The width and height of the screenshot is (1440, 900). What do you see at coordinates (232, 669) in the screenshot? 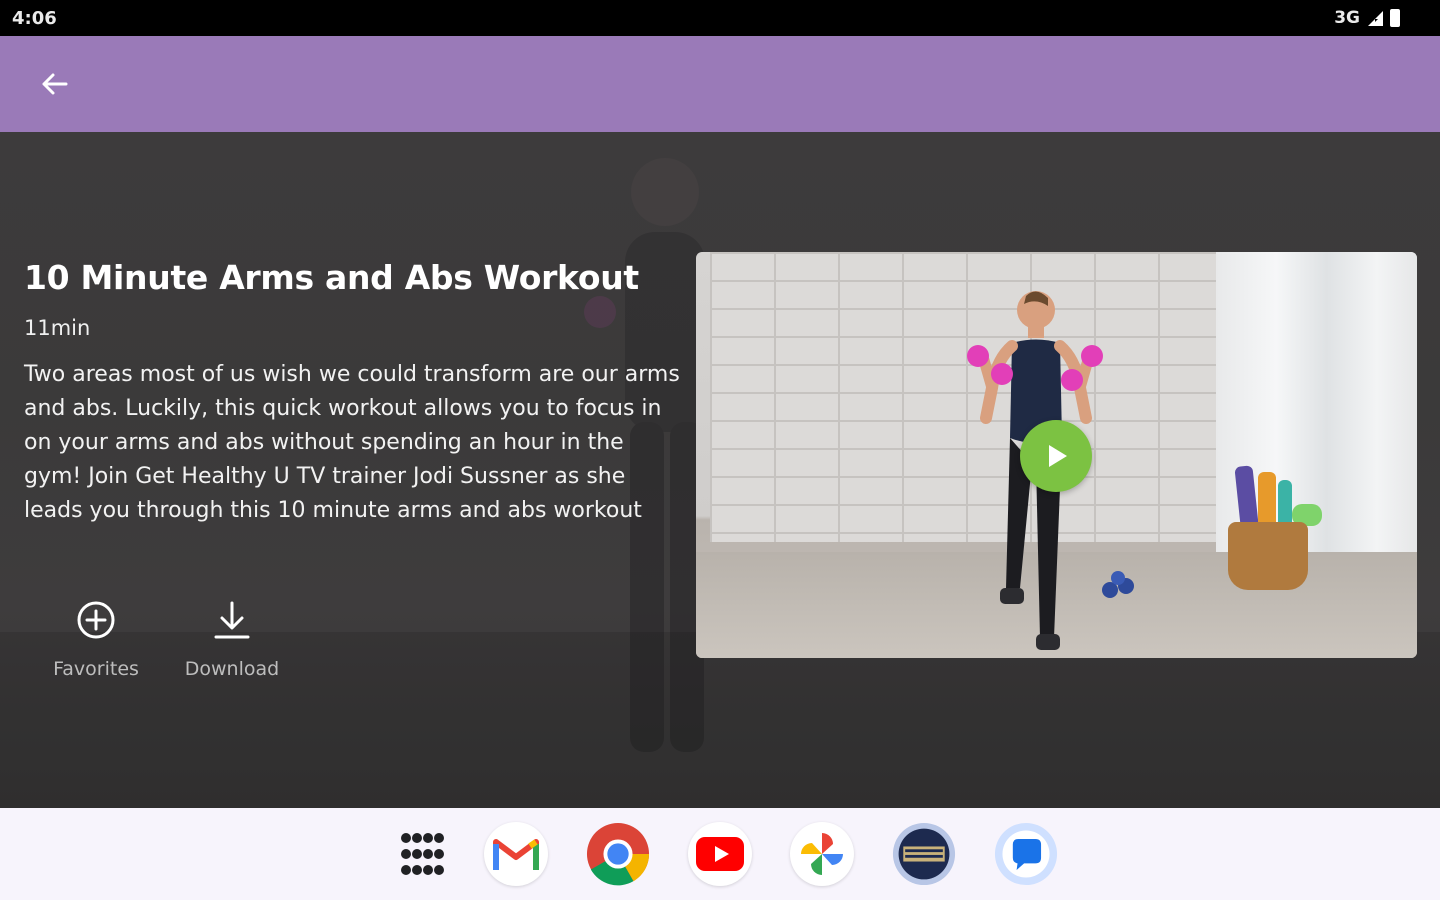
I see `download-label: Download` at bounding box center [232, 669].